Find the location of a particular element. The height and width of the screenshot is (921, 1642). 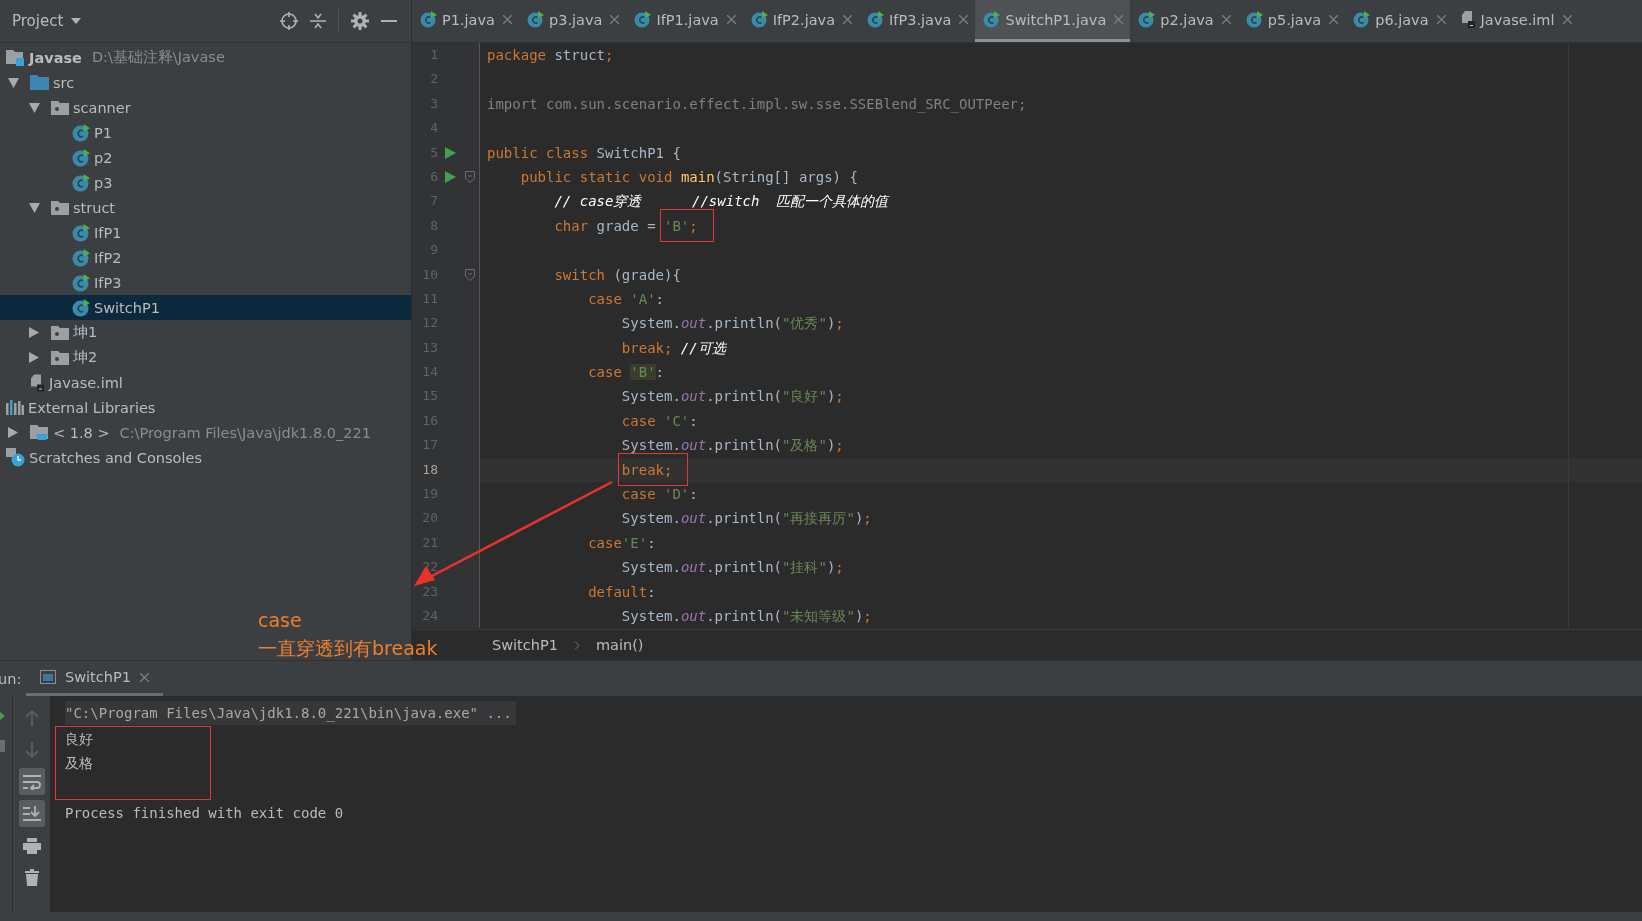

tree-item: IfP3 is located at coordinates (205, 282).